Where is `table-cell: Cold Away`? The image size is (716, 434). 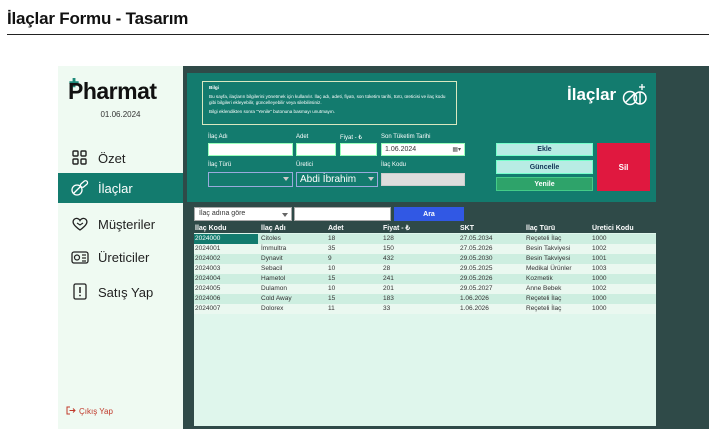
table-cell: Cold Away is located at coordinates (276, 298).